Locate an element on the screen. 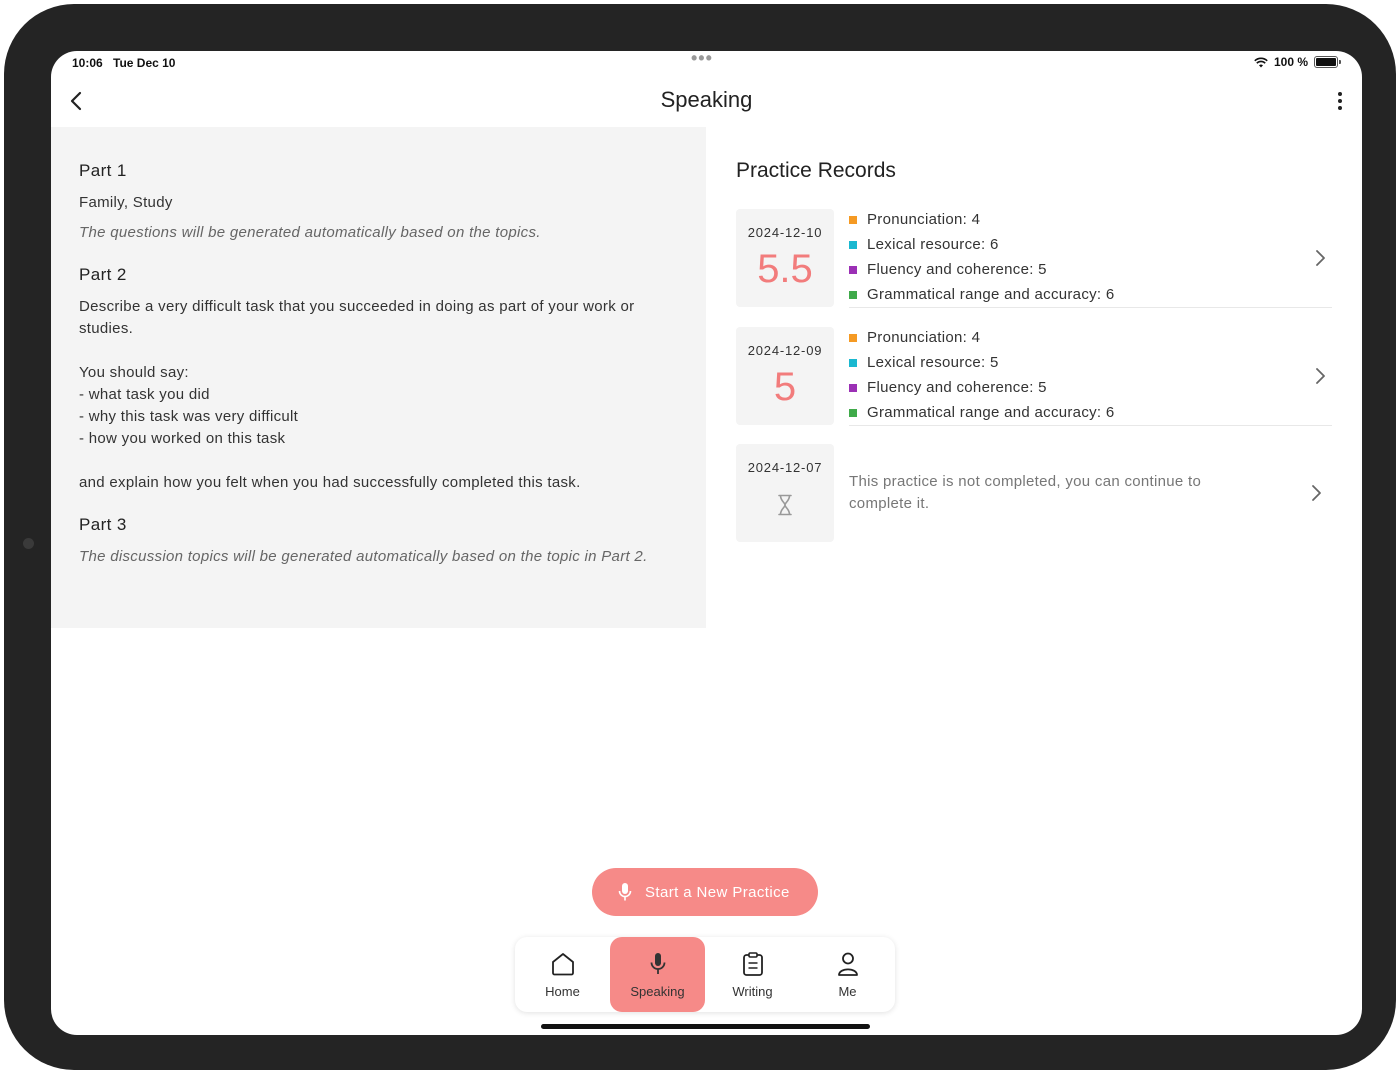 Image resolution: width=1400 pixels, height=1074 pixels. tab-me: Me is located at coordinates (847, 974).